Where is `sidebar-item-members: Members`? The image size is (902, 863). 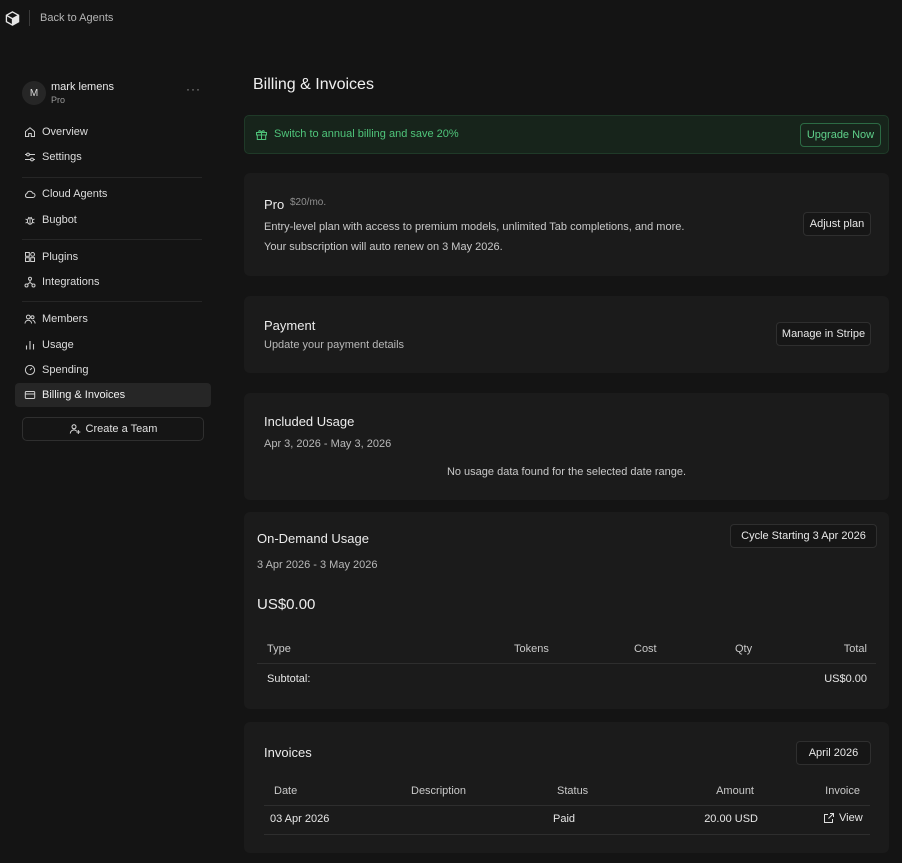 sidebar-item-members: Members is located at coordinates (113, 319).